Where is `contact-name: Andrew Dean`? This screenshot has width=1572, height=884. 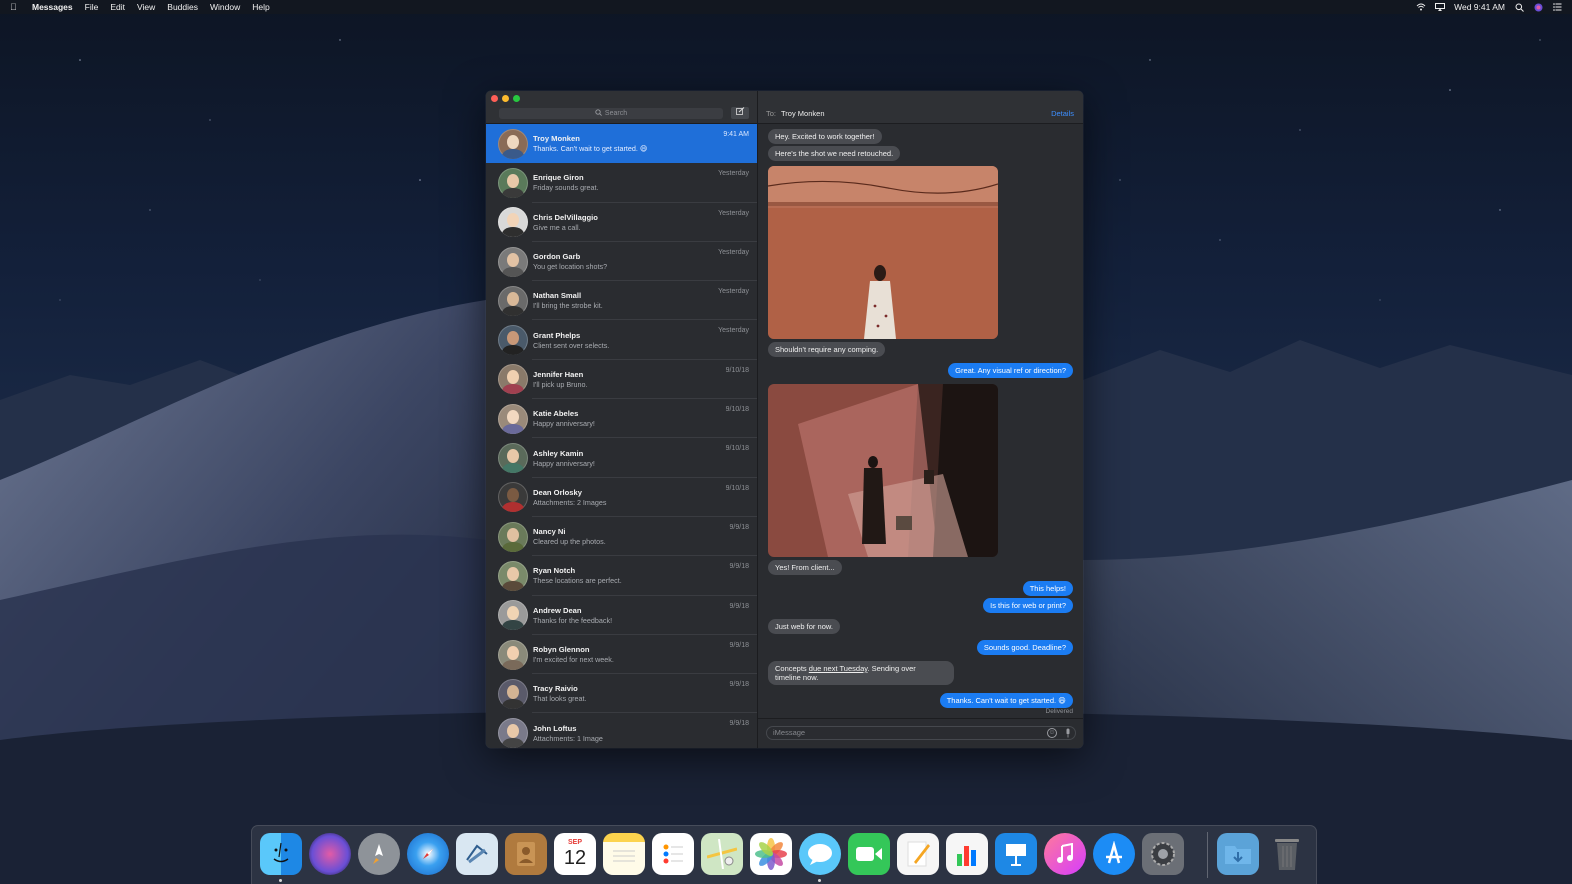
contact-name: Andrew Dean is located at coordinates (557, 610).